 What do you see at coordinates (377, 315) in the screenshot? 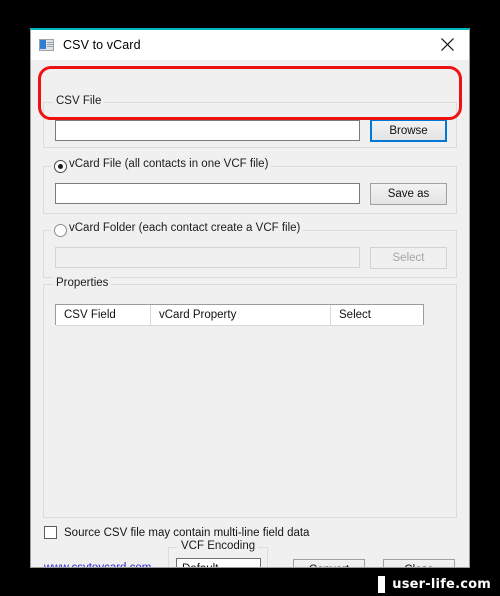
I see `column-header-select: Select` at bounding box center [377, 315].